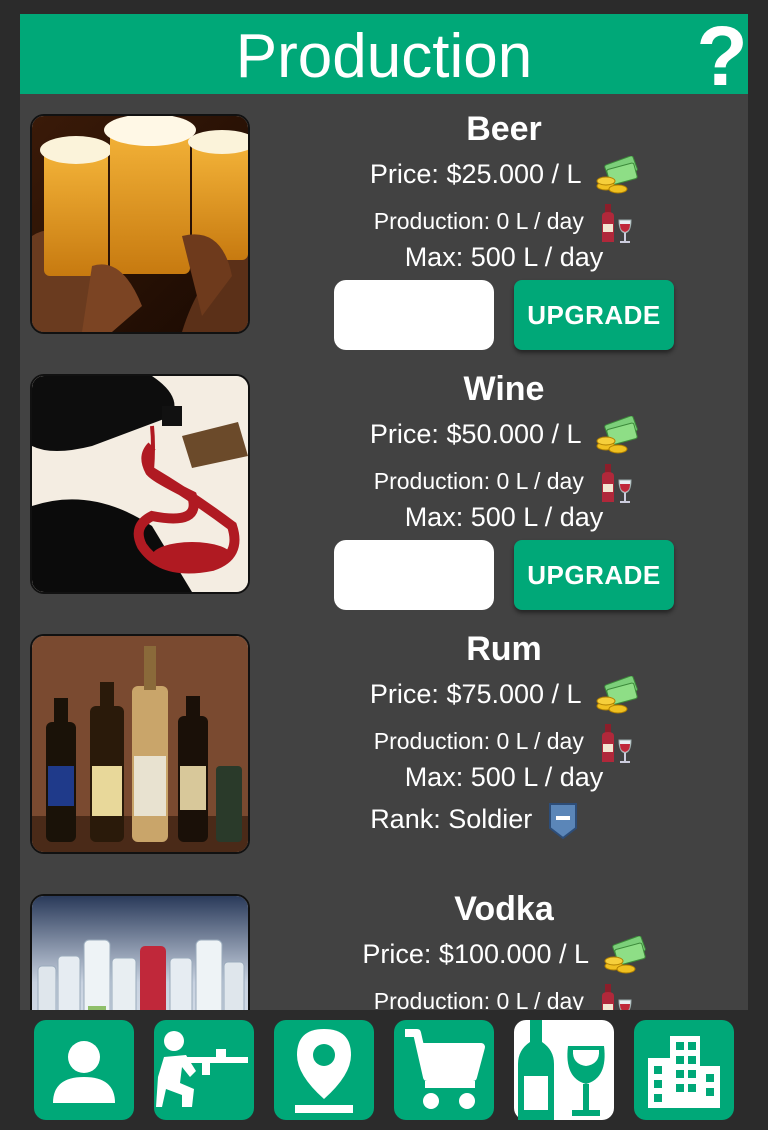 The image size is (768, 1130). I want to click on beer-image, so click(140, 224).